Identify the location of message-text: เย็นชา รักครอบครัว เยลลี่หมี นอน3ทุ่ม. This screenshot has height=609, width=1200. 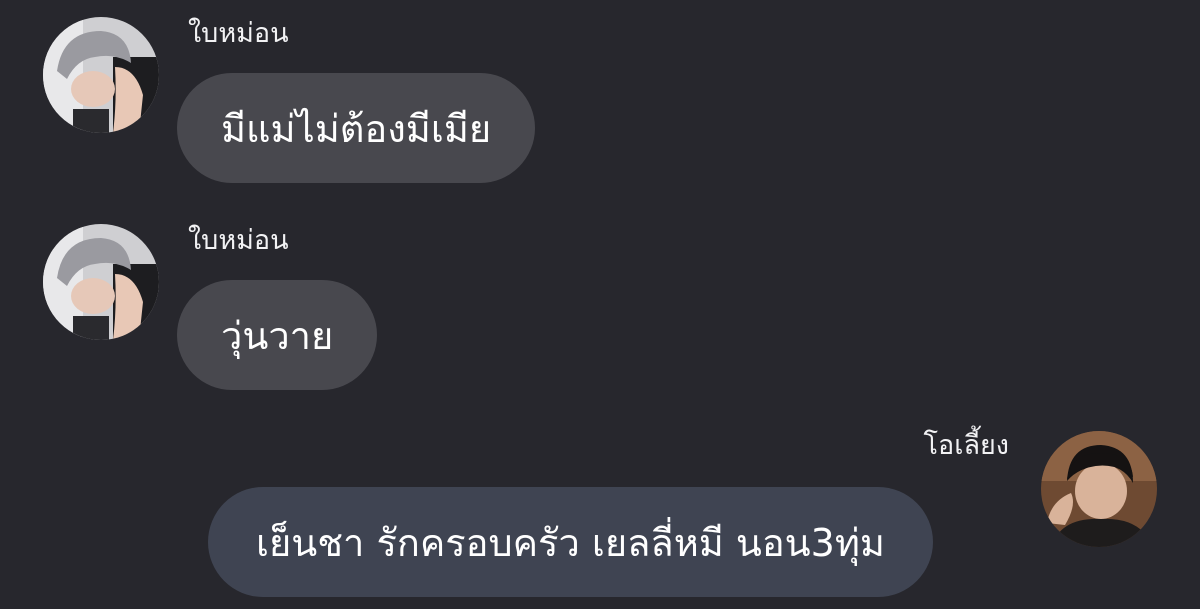
(570, 542).